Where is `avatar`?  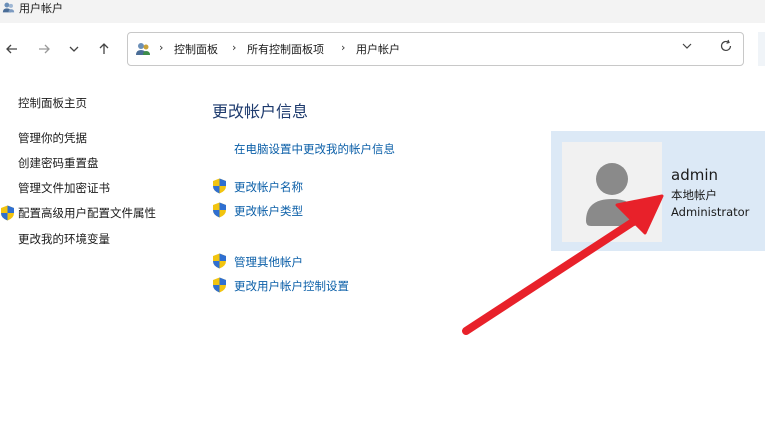 avatar is located at coordinates (612, 192).